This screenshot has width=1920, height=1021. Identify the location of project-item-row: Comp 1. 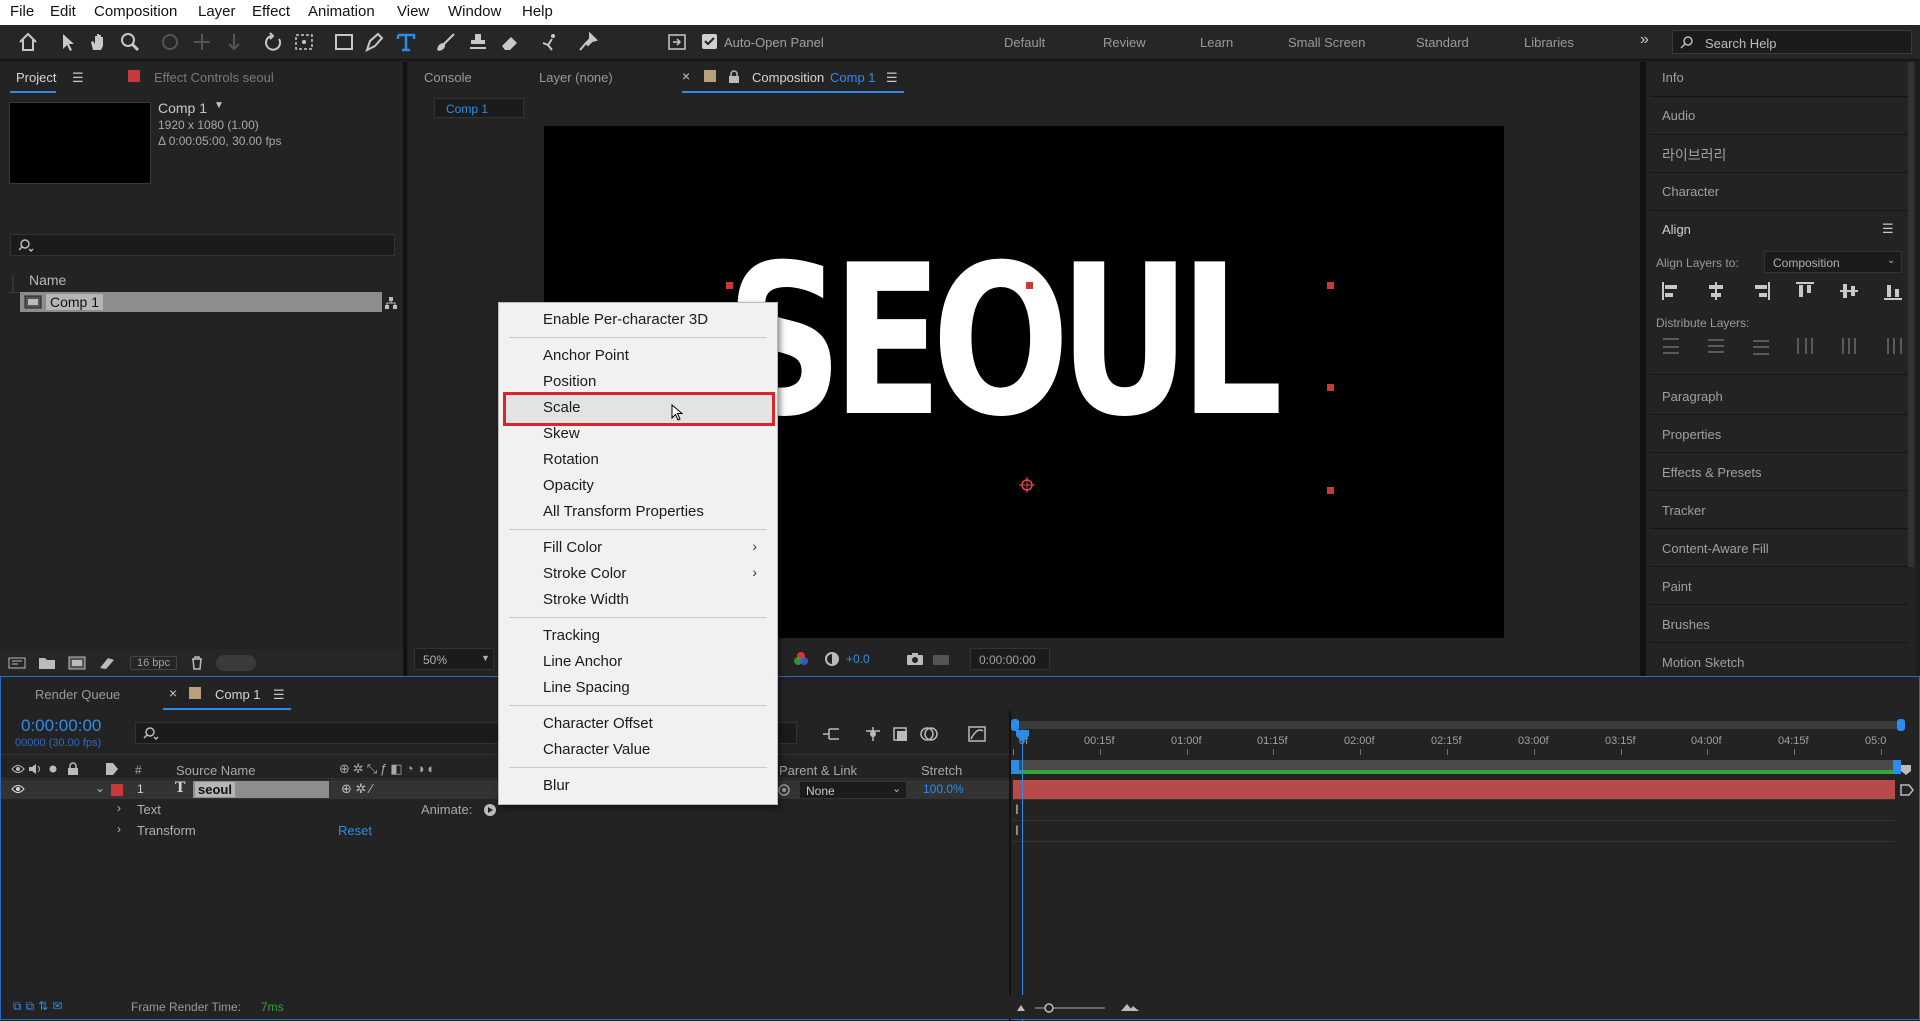
(201, 302).